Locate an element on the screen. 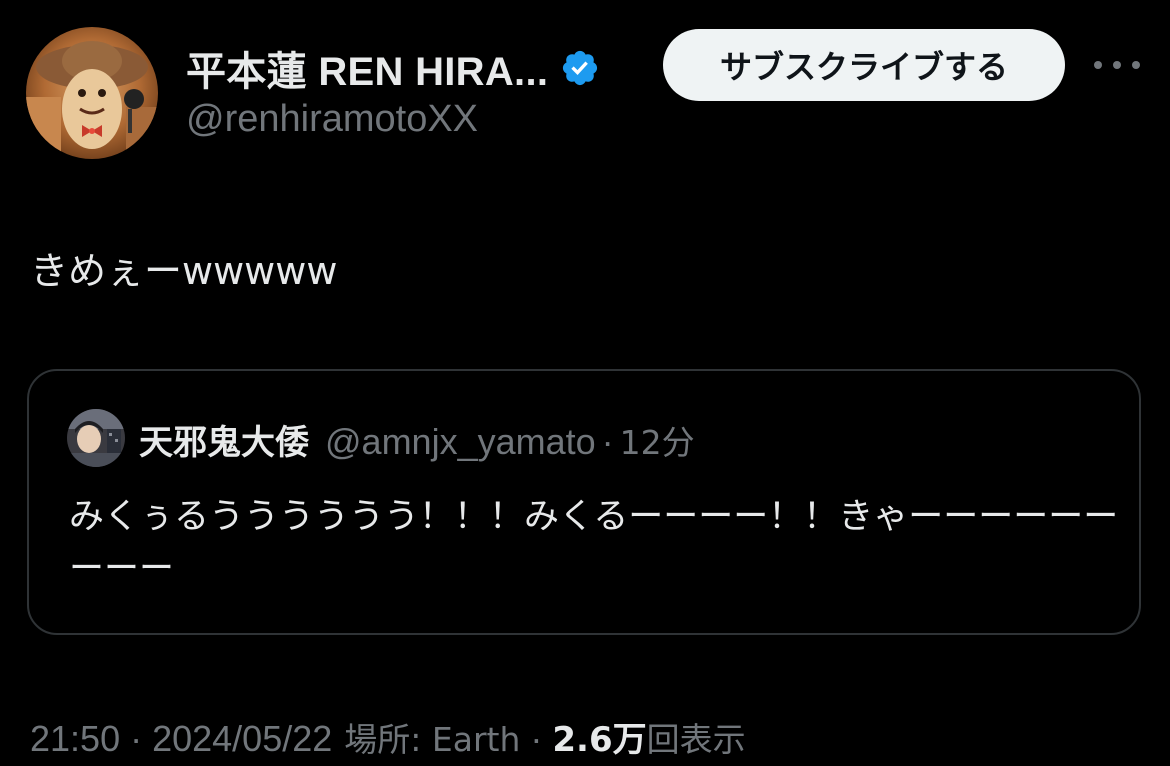 The height and width of the screenshot is (766, 1170). more-horizontal-icon is located at coordinates (1117, 65).